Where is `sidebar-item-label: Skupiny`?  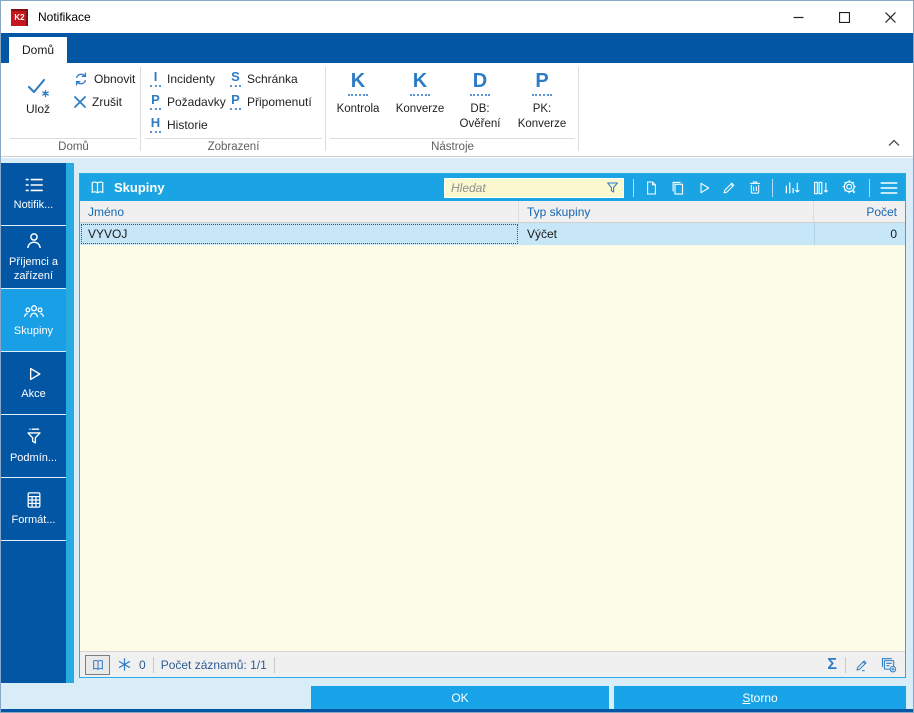 sidebar-item-label: Skupiny is located at coordinates (33, 331).